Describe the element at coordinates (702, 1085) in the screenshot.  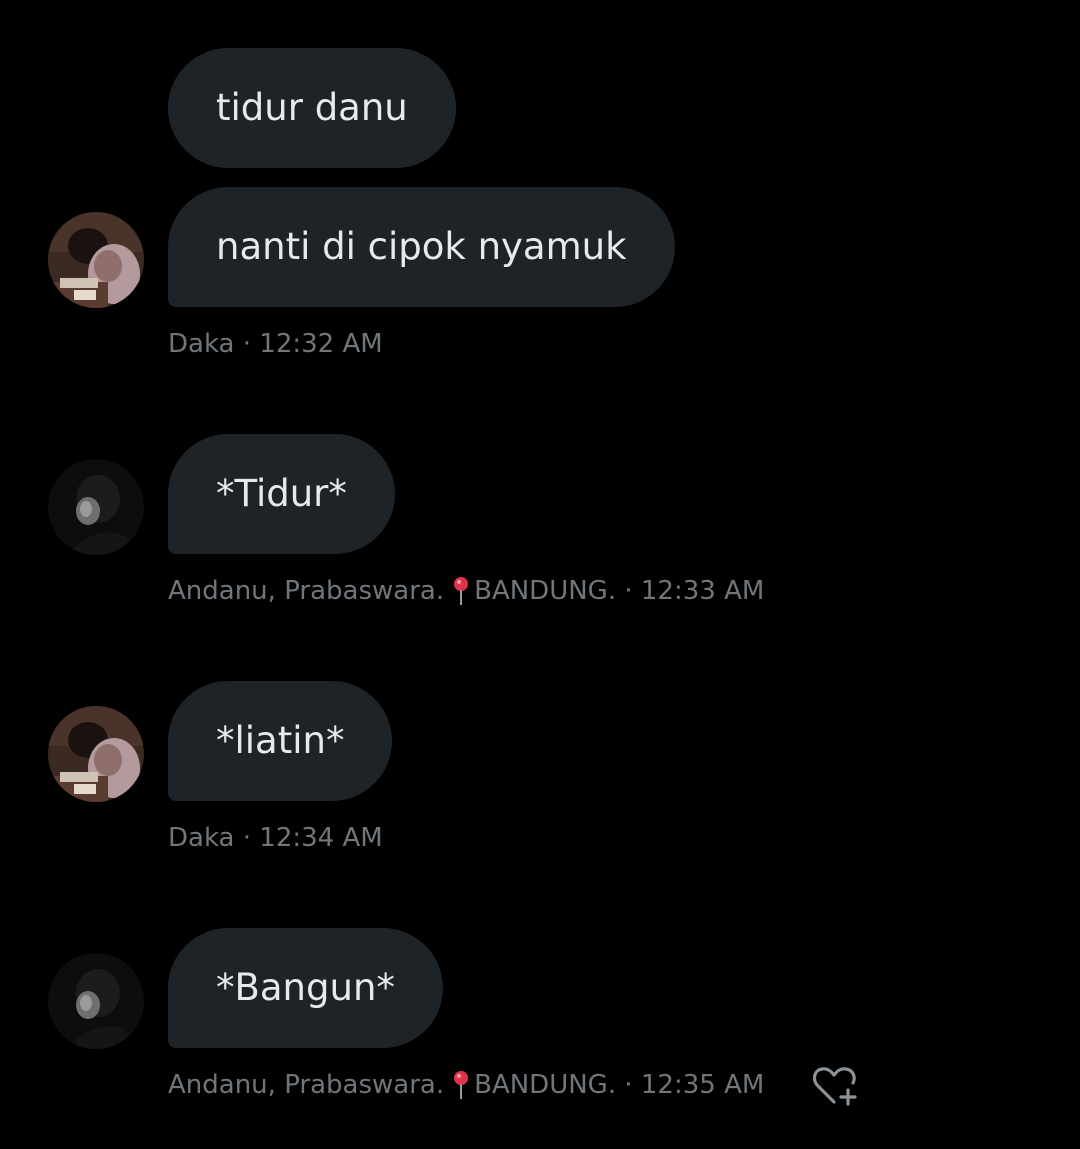
I see `timestamp: 12:35 AM` at that location.